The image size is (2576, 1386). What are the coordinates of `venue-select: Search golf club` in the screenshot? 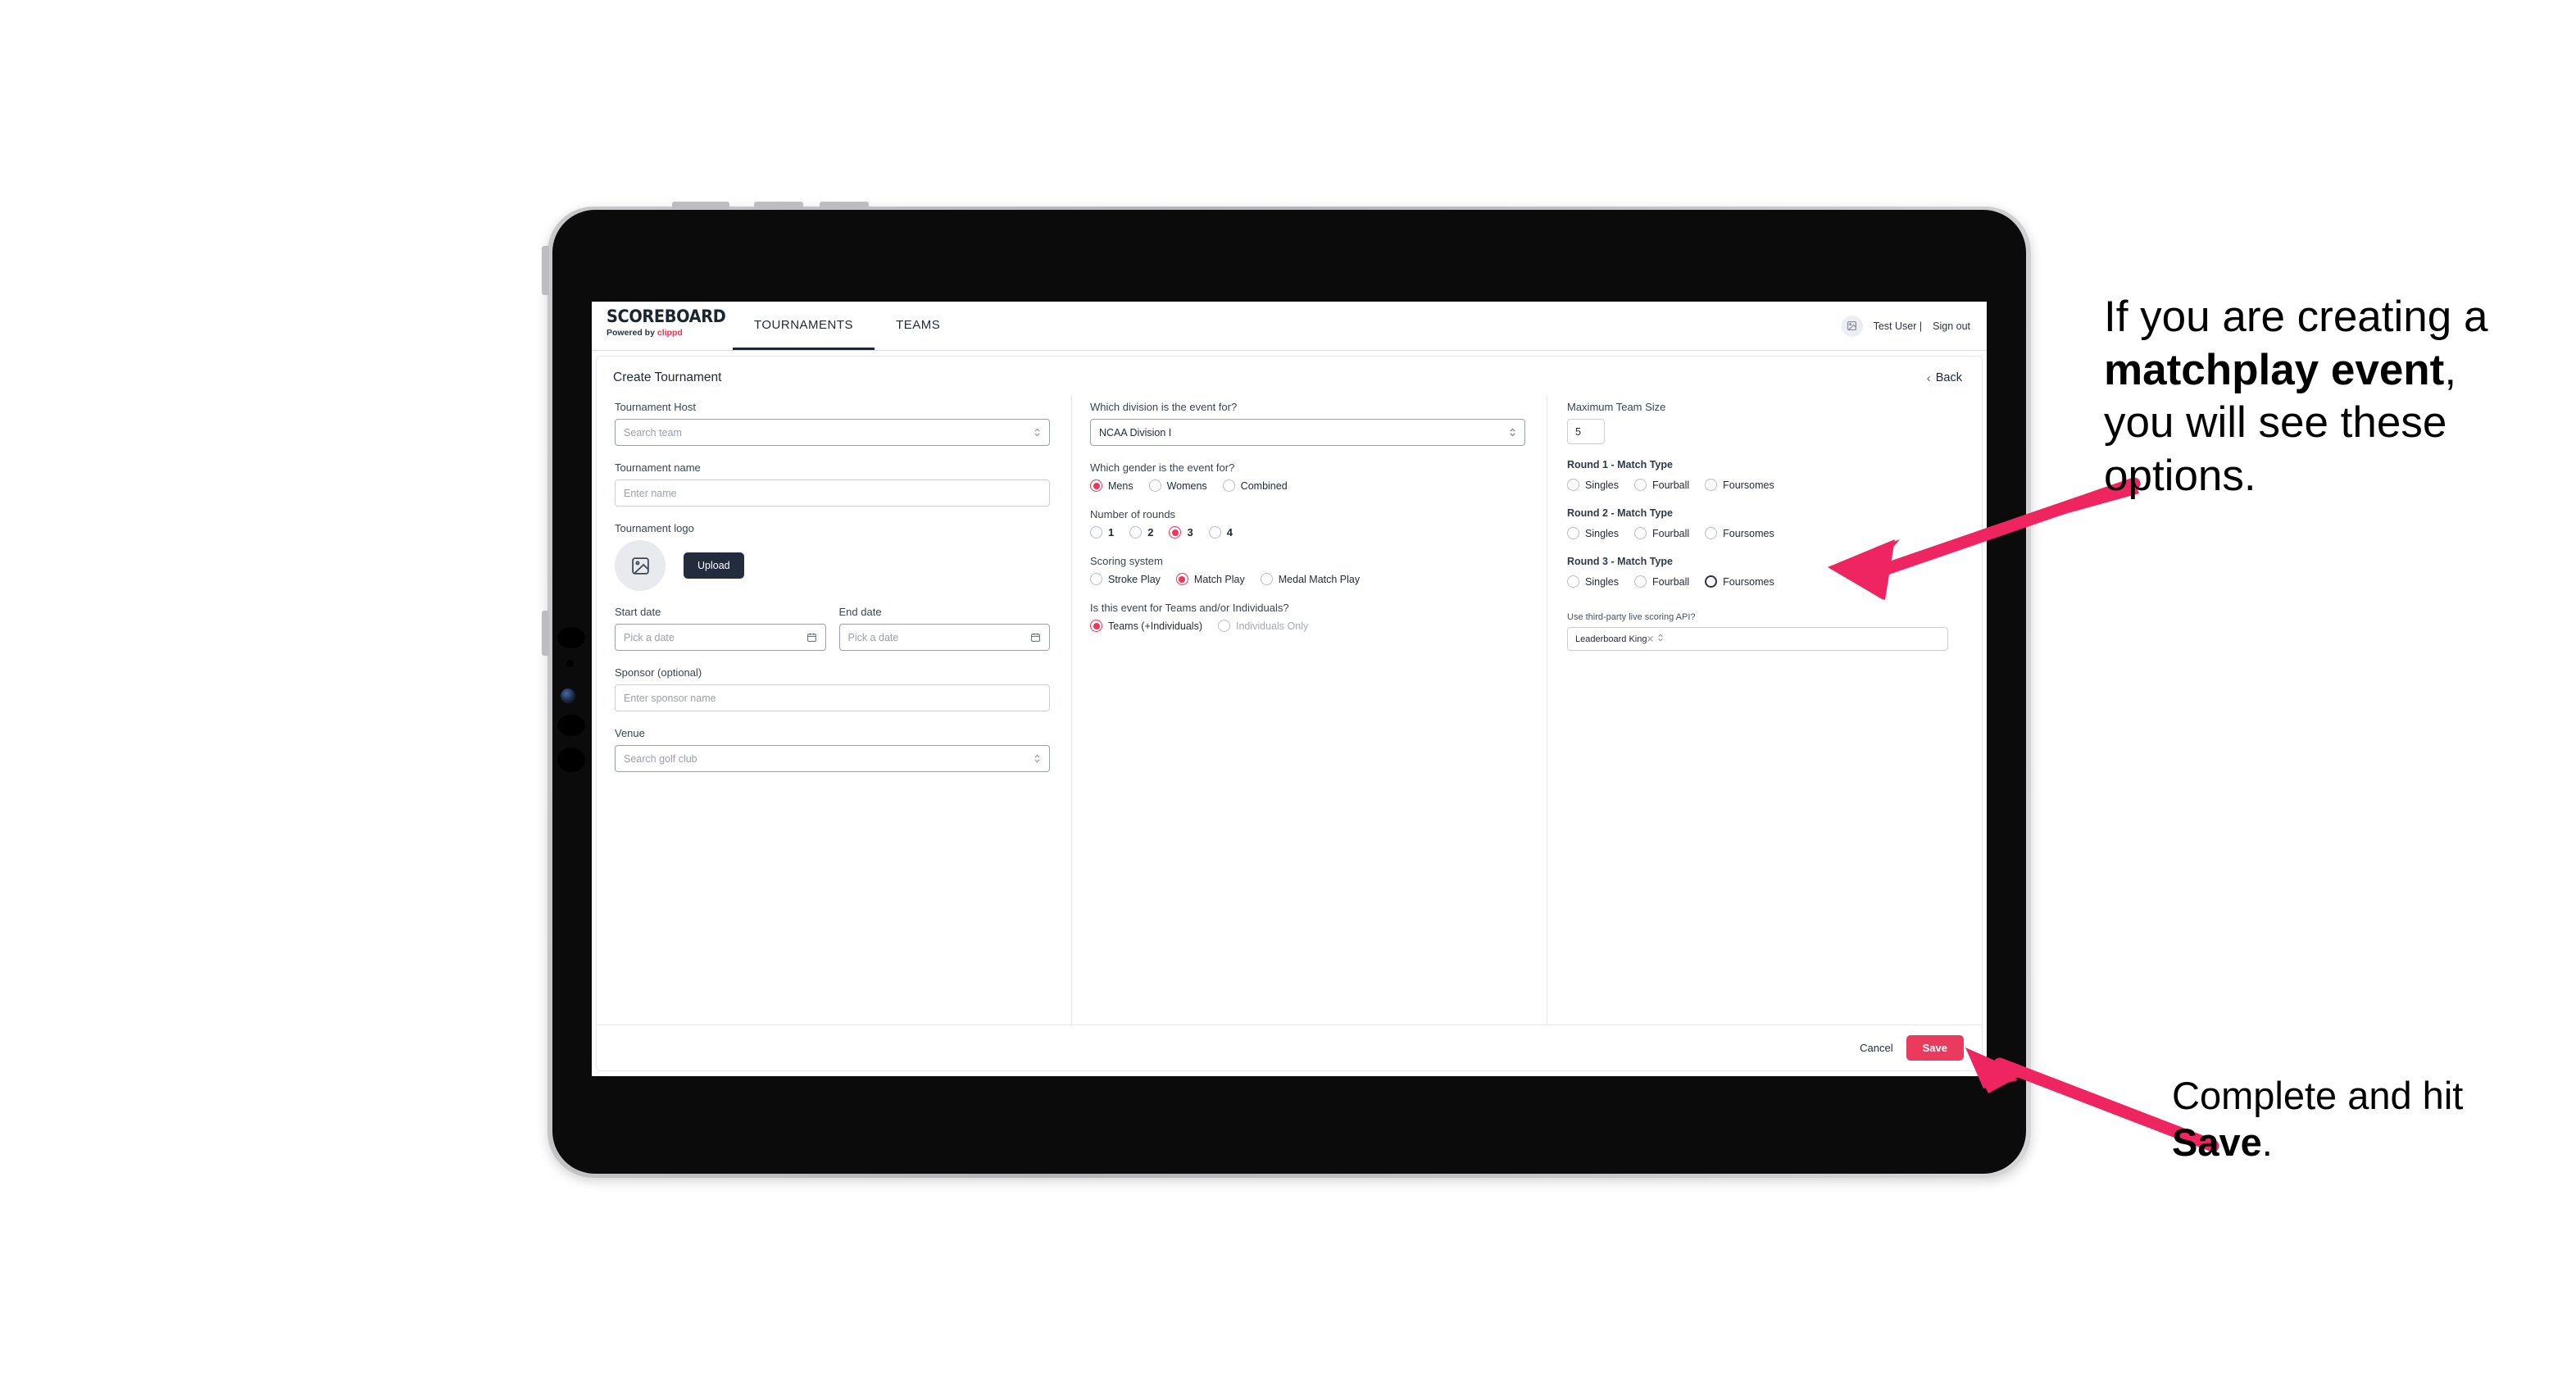 It's located at (832, 758).